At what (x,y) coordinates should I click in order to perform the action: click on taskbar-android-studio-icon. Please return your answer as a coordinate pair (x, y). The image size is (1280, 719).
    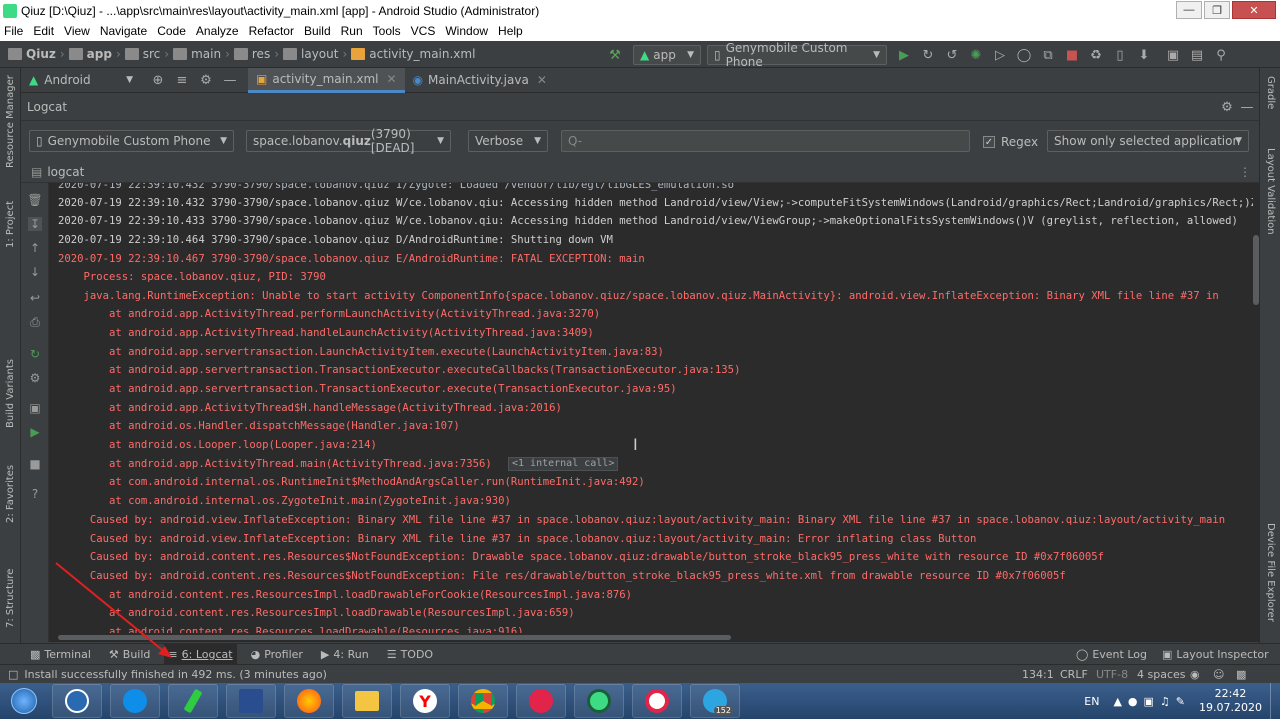
    Looking at the image, I should click on (599, 701).